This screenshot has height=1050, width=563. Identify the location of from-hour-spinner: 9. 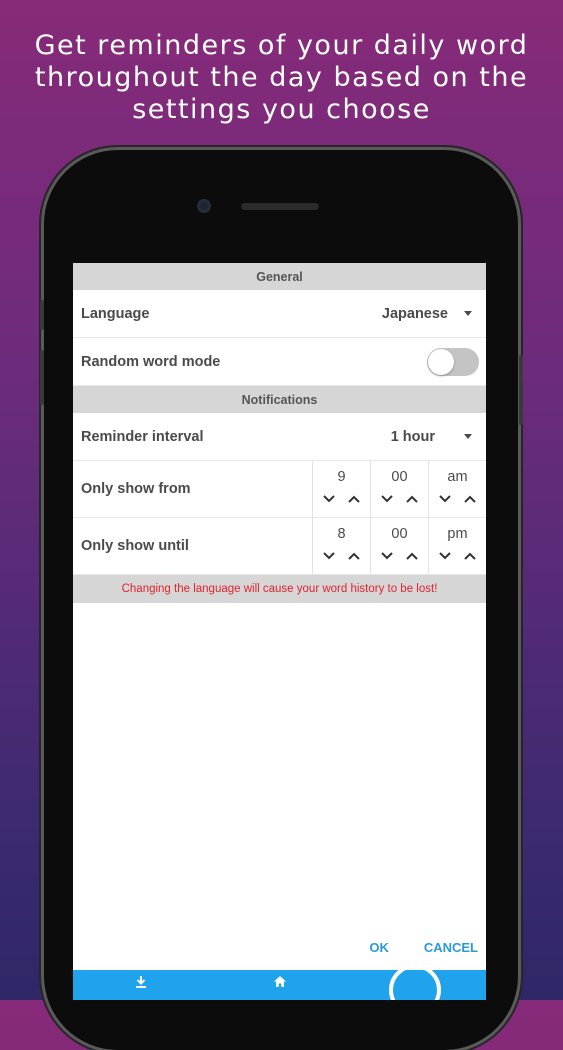
(341, 489).